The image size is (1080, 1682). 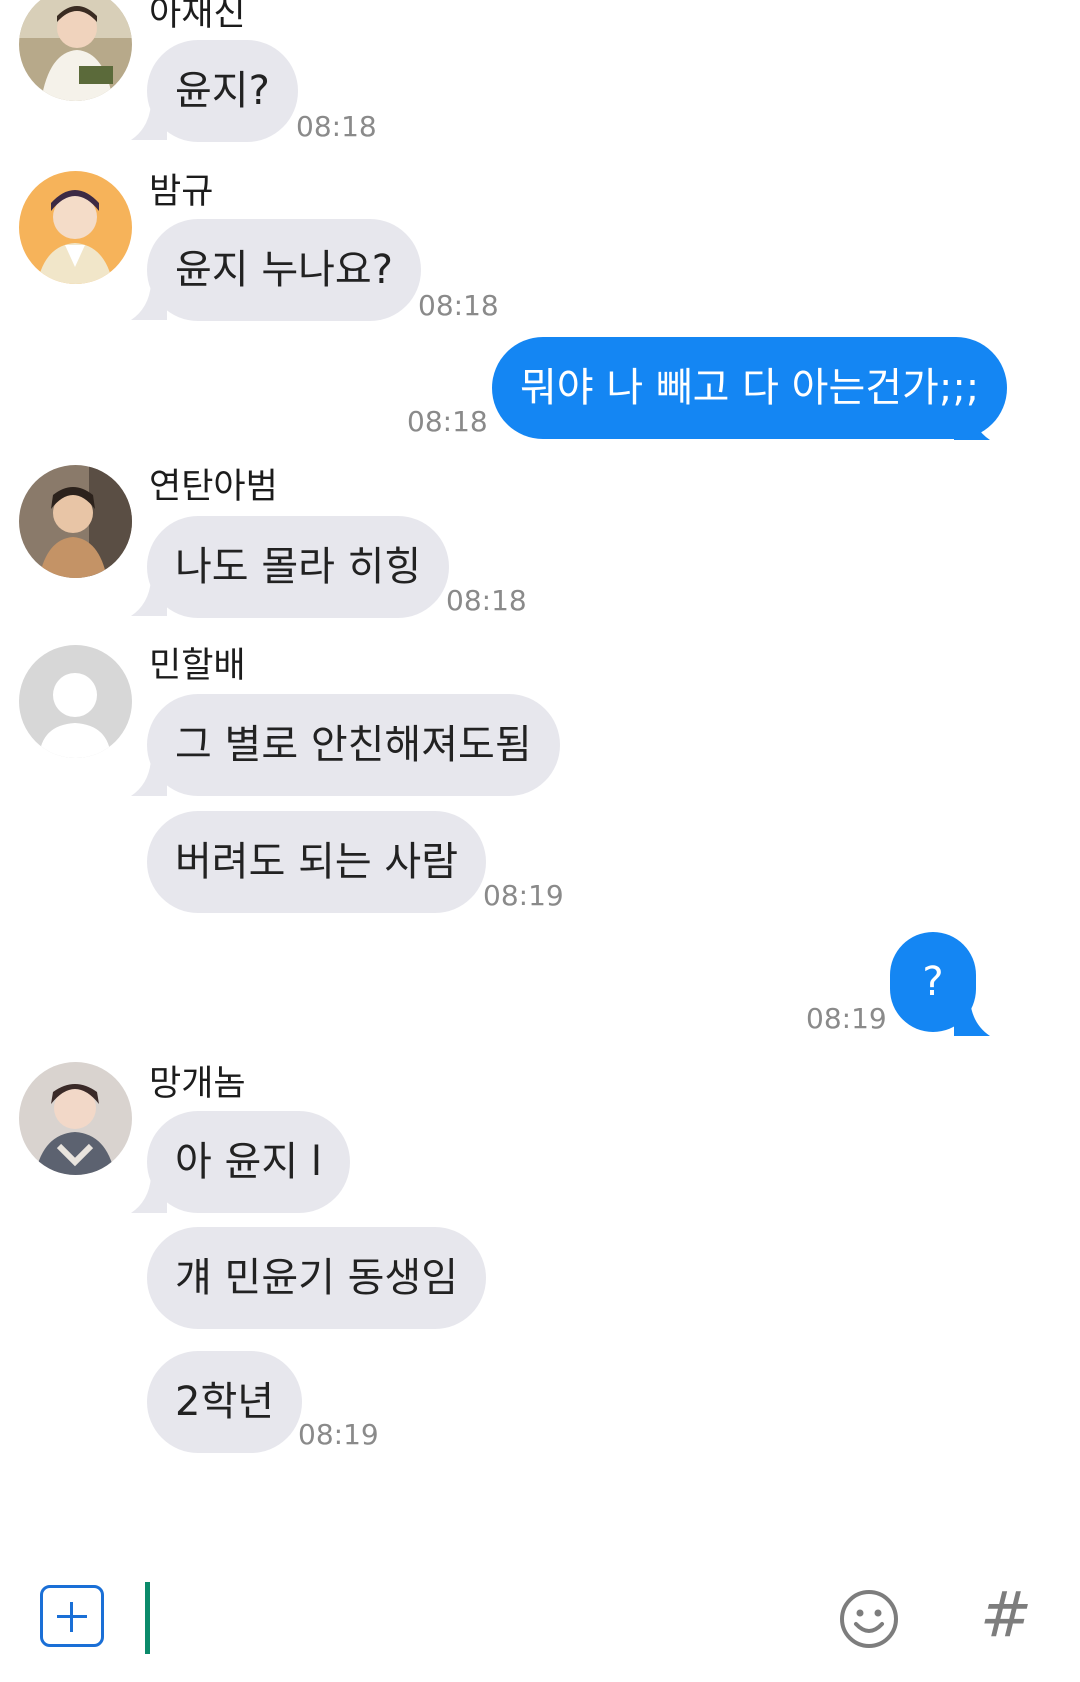 I want to click on sender-name: 연탄아범, so click(x=213, y=487).